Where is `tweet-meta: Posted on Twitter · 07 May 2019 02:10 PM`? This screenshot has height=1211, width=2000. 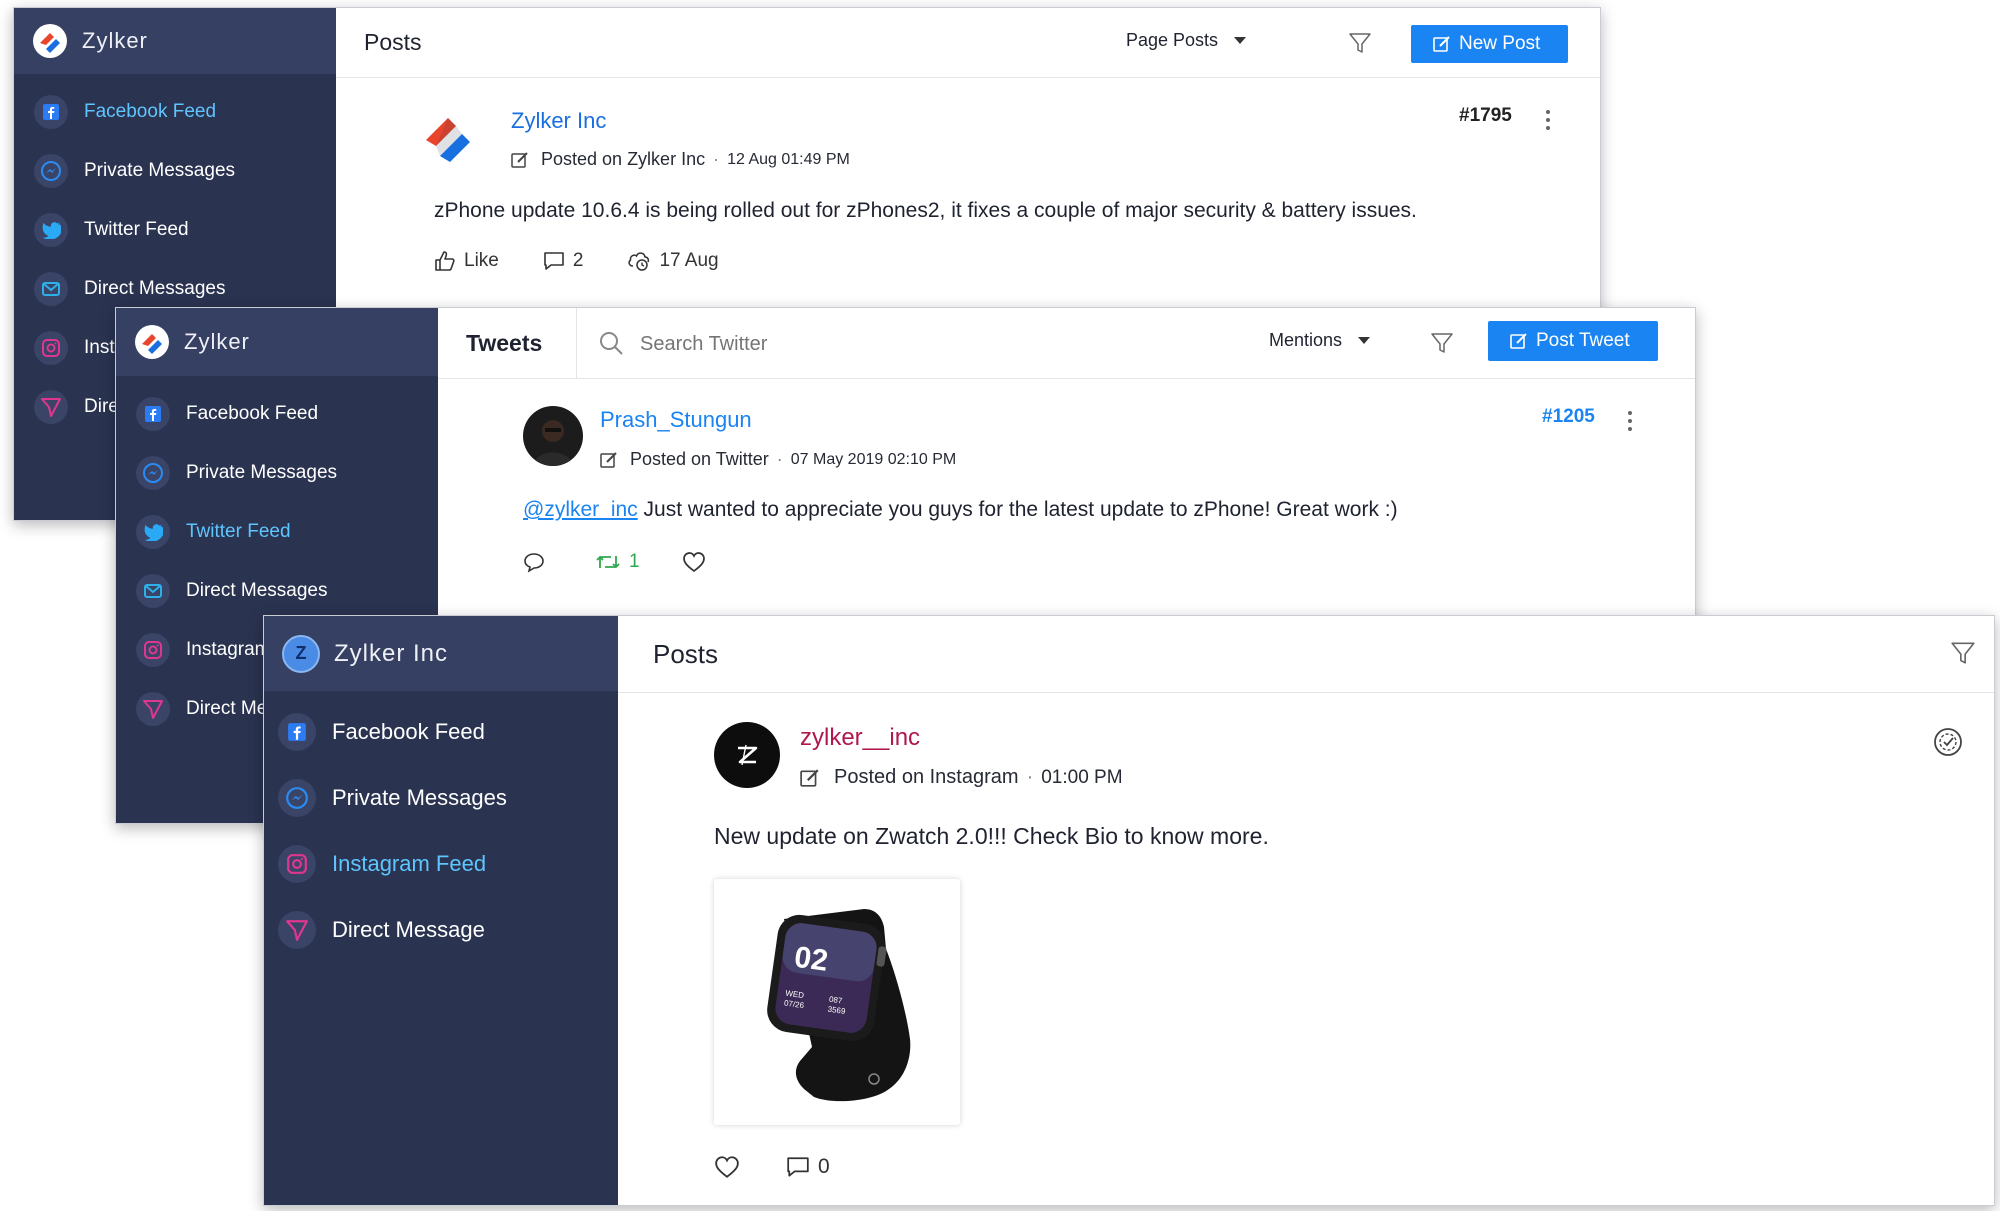 tweet-meta: Posted on Twitter · 07 May 2019 02:10 PM is located at coordinates (778, 459).